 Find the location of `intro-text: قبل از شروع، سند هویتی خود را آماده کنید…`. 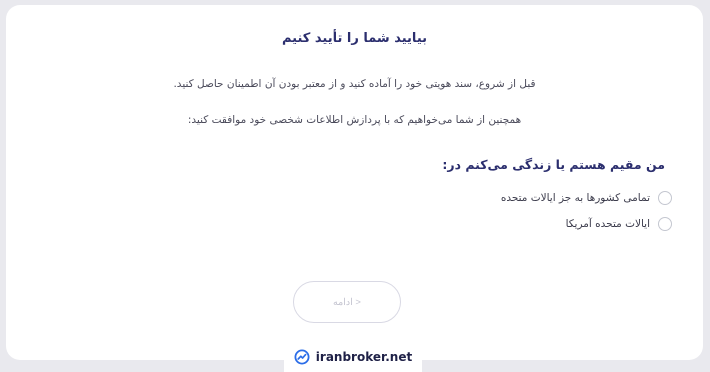

intro-text: قبل از شروع، سند هویتی خود را آماده کنید… is located at coordinates (354, 84).